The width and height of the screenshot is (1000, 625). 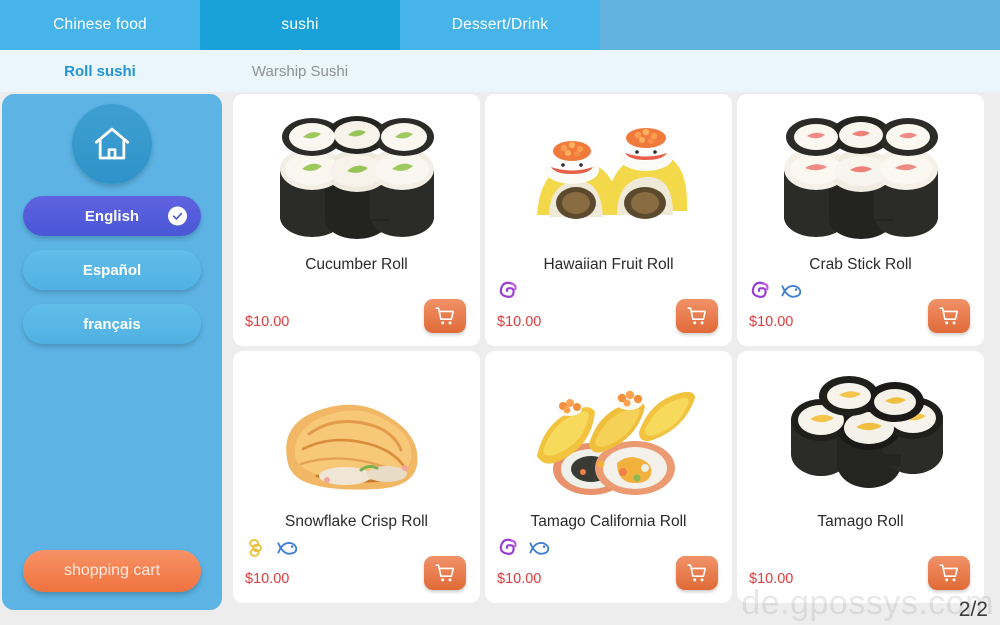 I want to click on tamago-roll-image, so click(x=860, y=434).